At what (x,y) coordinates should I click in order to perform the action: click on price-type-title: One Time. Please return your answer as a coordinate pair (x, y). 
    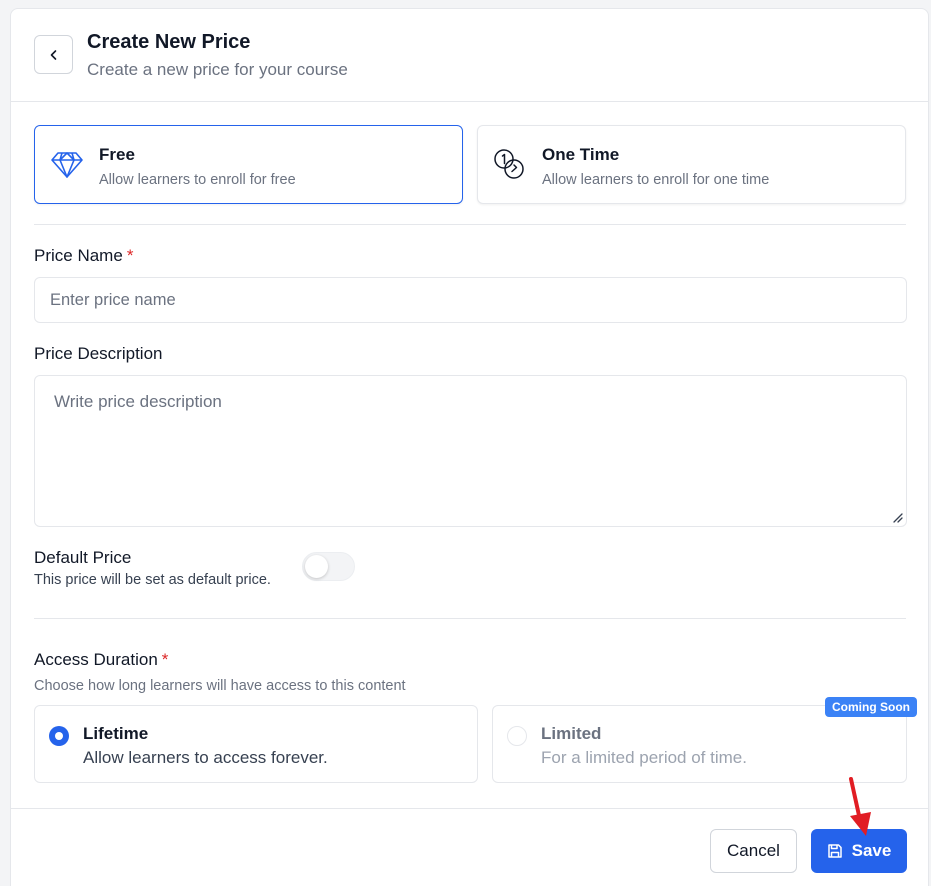
    Looking at the image, I should click on (581, 154).